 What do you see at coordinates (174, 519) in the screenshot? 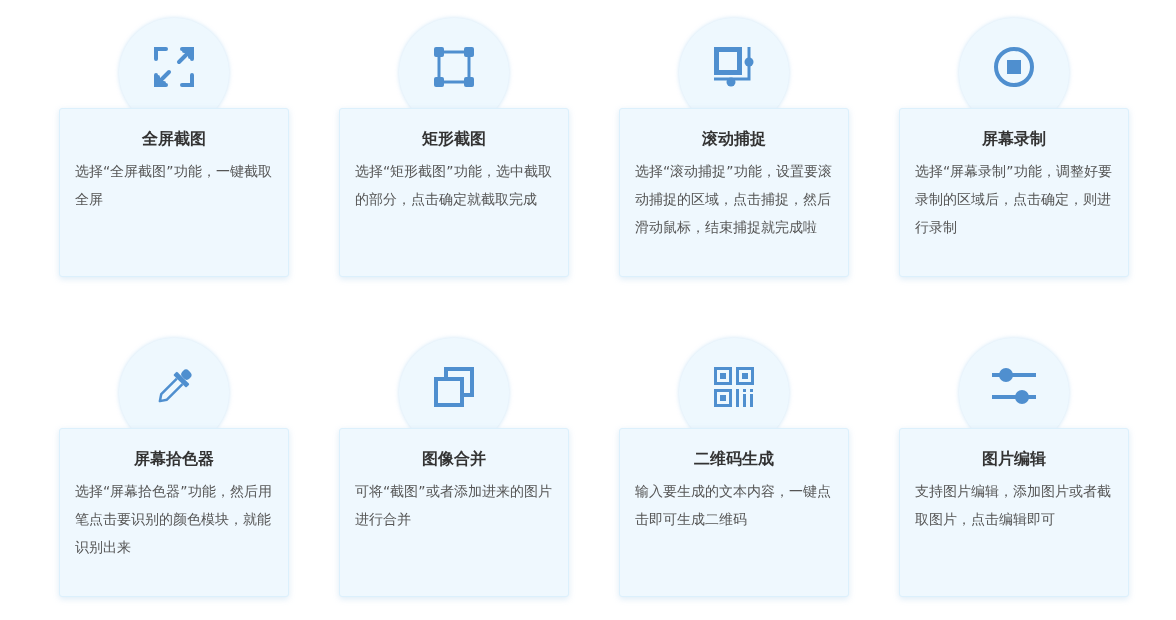
I see `feature-description: 选择“屏幕拾色器”功能，然后用笔点击要识别的颜色模块，就能识别出来` at bounding box center [174, 519].